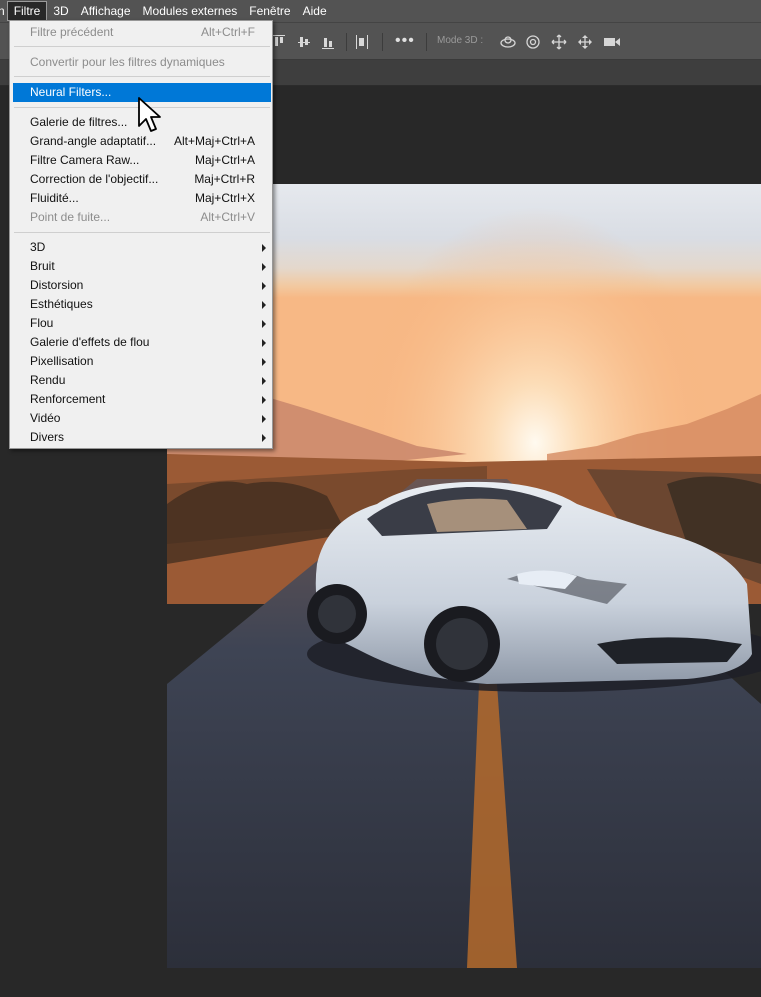  Describe the element at coordinates (460, 40) in the screenshot. I see `mode-3d-label: Mode 3D :` at that location.